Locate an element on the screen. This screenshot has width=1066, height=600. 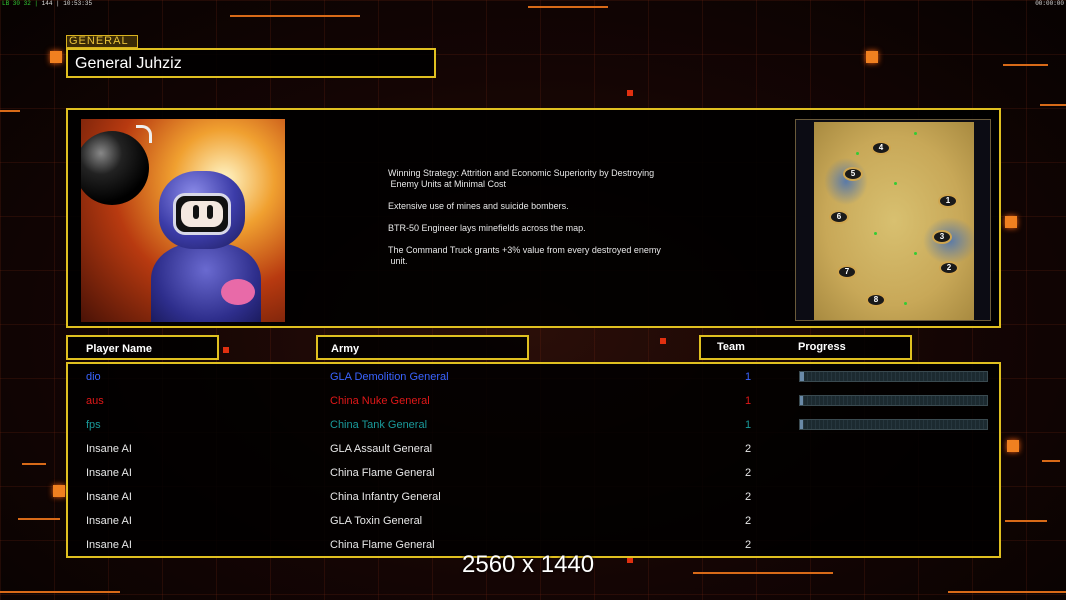
character-eye-right is located at coordinates (210, 212).